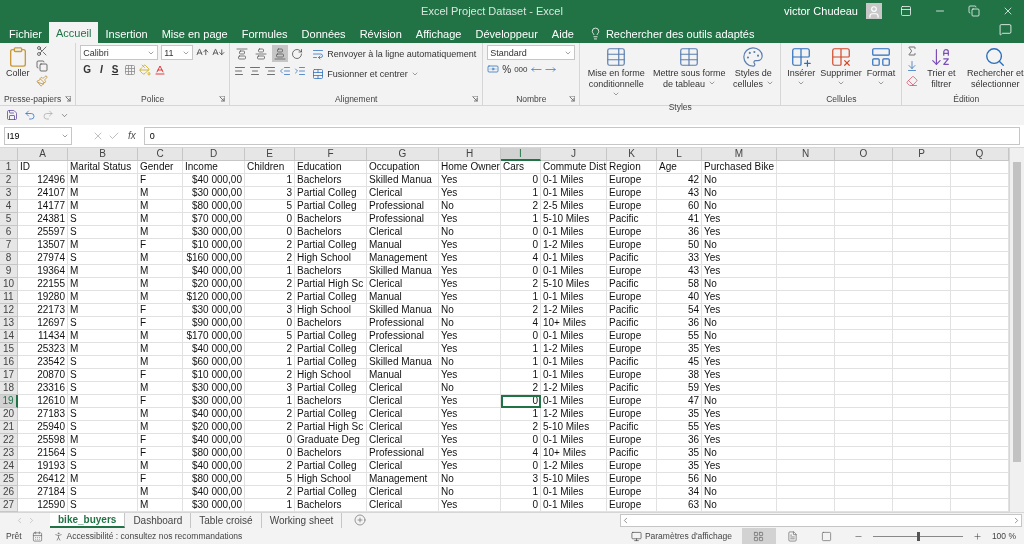 The image size is (1024, 544). Describe the element at coordinates (9, 375) in the screenshot. I see `row-header: 17` at that location.